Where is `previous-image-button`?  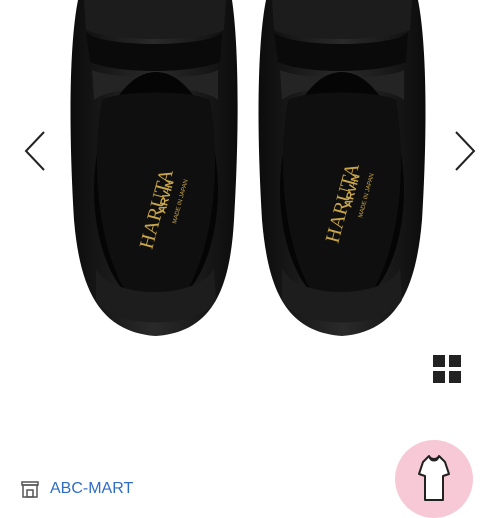
previous-image-button is located at coordinates (35, 151).